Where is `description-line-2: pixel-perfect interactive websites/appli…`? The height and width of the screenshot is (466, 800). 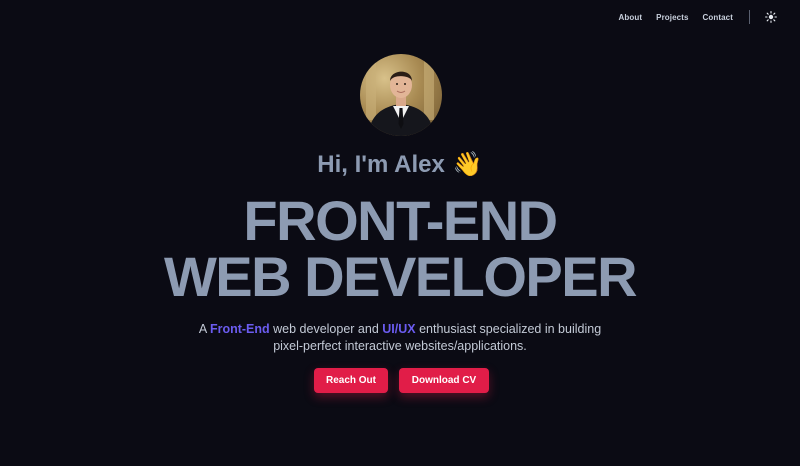 description-line-2: pixel-perfect interactive websites/appli… is located at coordinates (400, 346).